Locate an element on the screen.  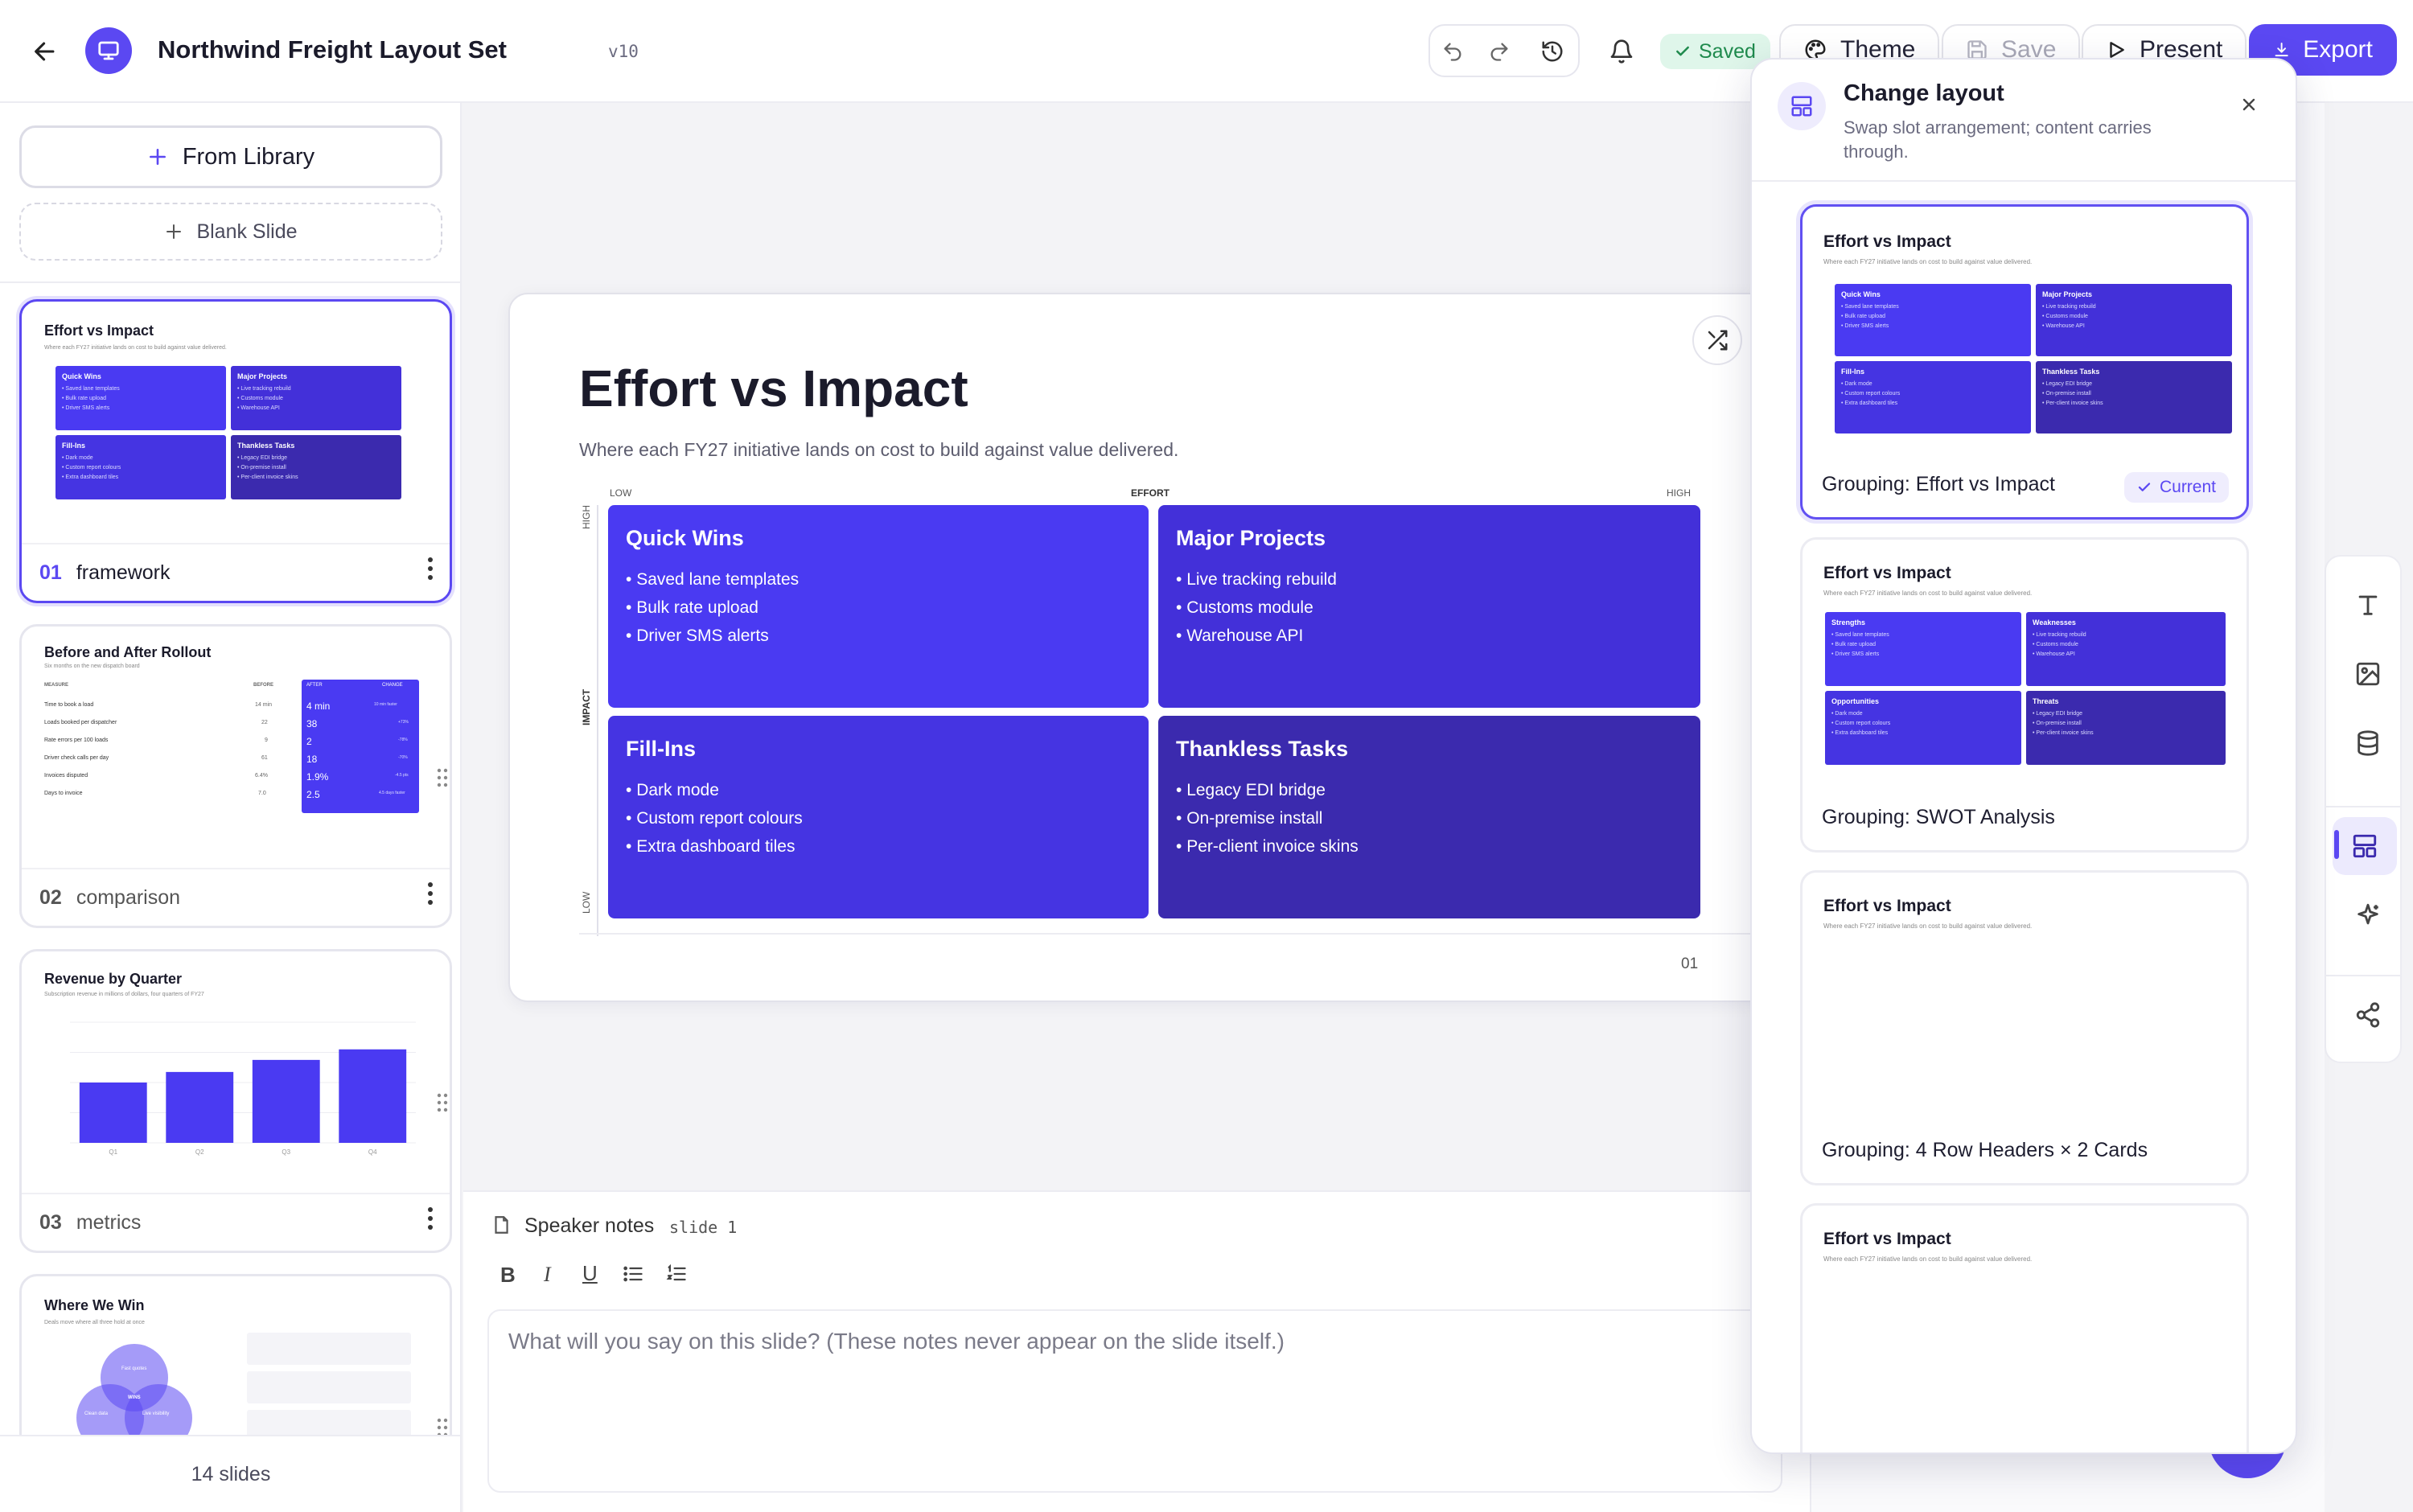
quadrant-item: • Driver SMS alerts is located at coordinates (697, 636).